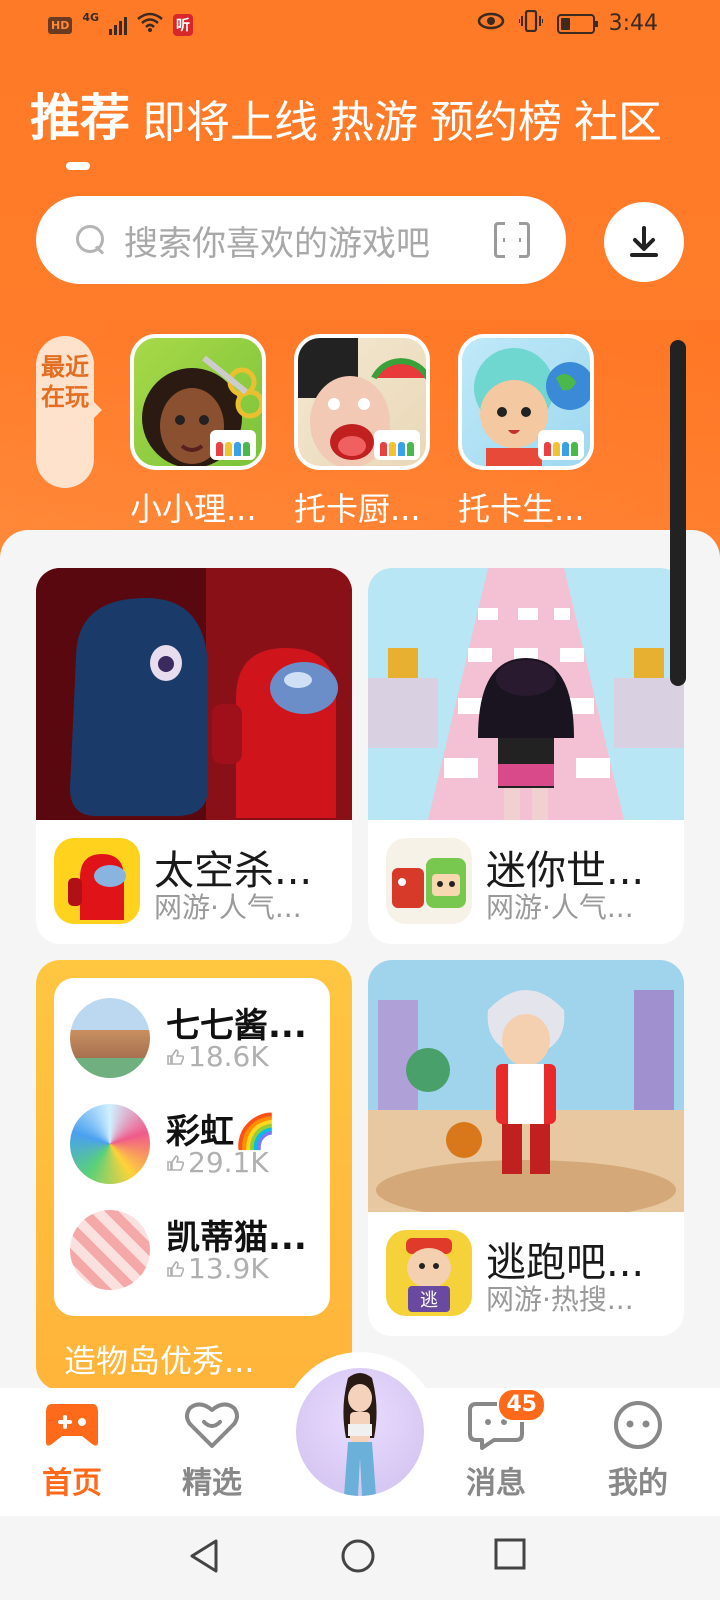  I want to click on avatar, so click(360, 1432).